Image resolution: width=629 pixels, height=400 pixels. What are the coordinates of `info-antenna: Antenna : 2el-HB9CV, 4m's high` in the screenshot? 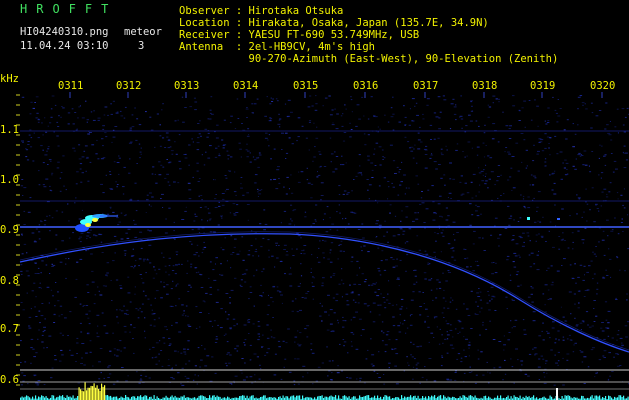 It's located at (277, 47).